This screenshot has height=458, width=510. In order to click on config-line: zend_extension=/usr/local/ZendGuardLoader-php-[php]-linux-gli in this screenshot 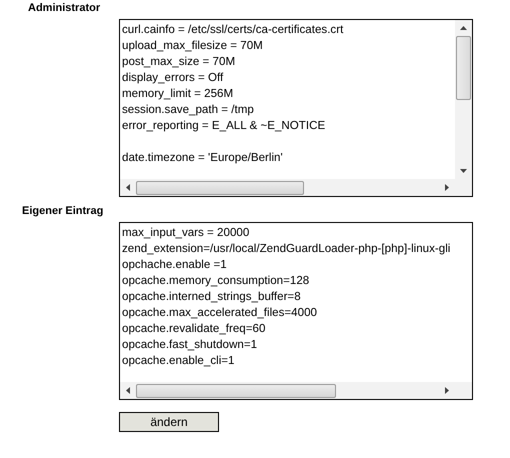, I will do `click(286, 249)`.